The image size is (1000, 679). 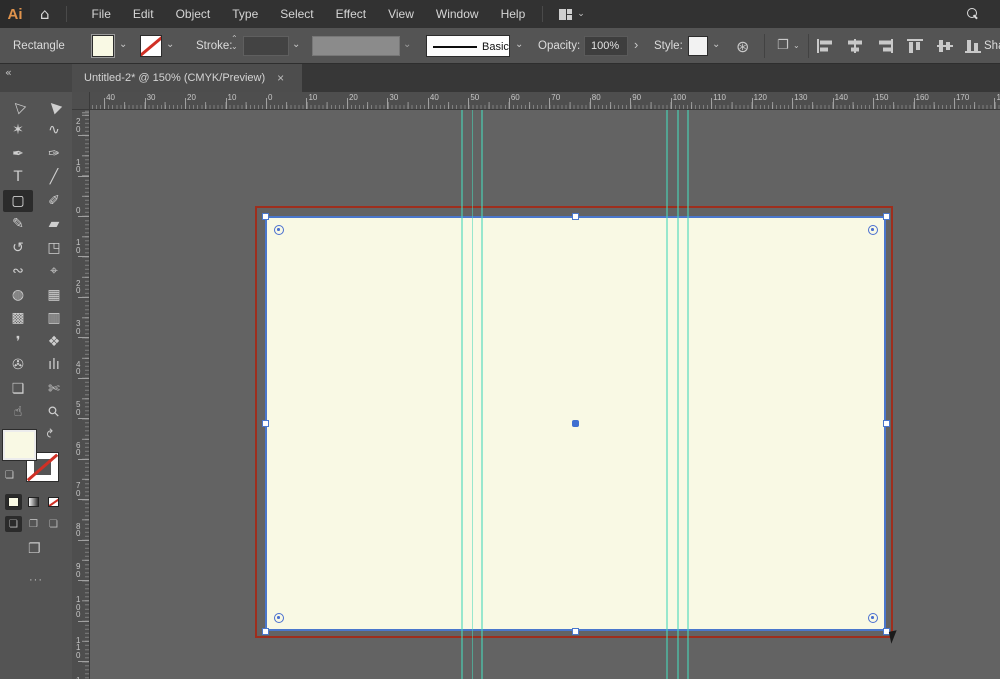 What do you see at coordinates (636, 44) in the screenshot?
I see `opacity-options-arrow: ›` at bounding box center [636, 44].